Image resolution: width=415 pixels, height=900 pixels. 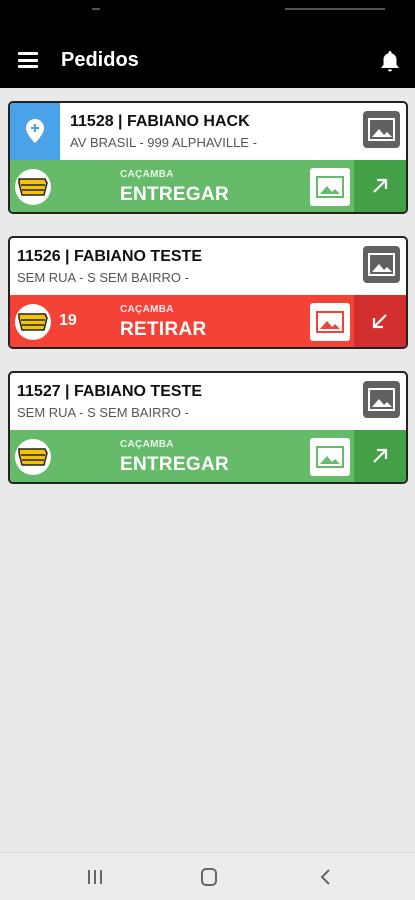 What do you see at coordinates (163, 142) in the screenshot?
I see `order-address: AV BRASIL - 999 ALPHAVILLE -` at bounding box center [163, 142].